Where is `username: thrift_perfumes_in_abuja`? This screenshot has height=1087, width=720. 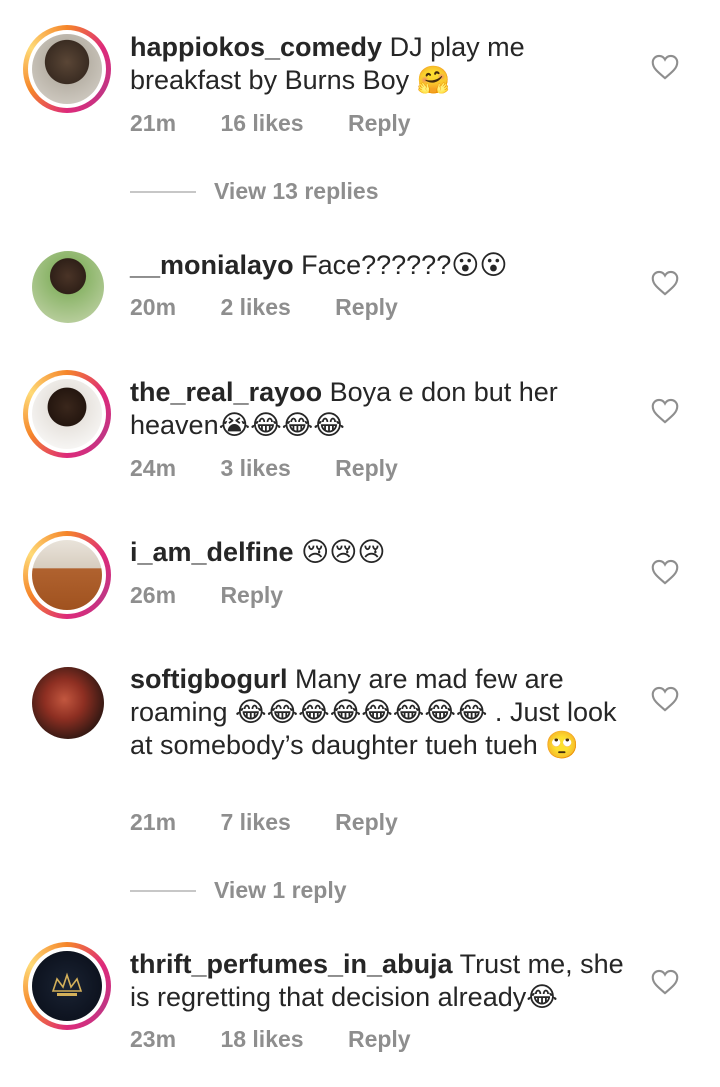
username: thrift_perfumes_in_abuja is located at coordinates (291, 964).